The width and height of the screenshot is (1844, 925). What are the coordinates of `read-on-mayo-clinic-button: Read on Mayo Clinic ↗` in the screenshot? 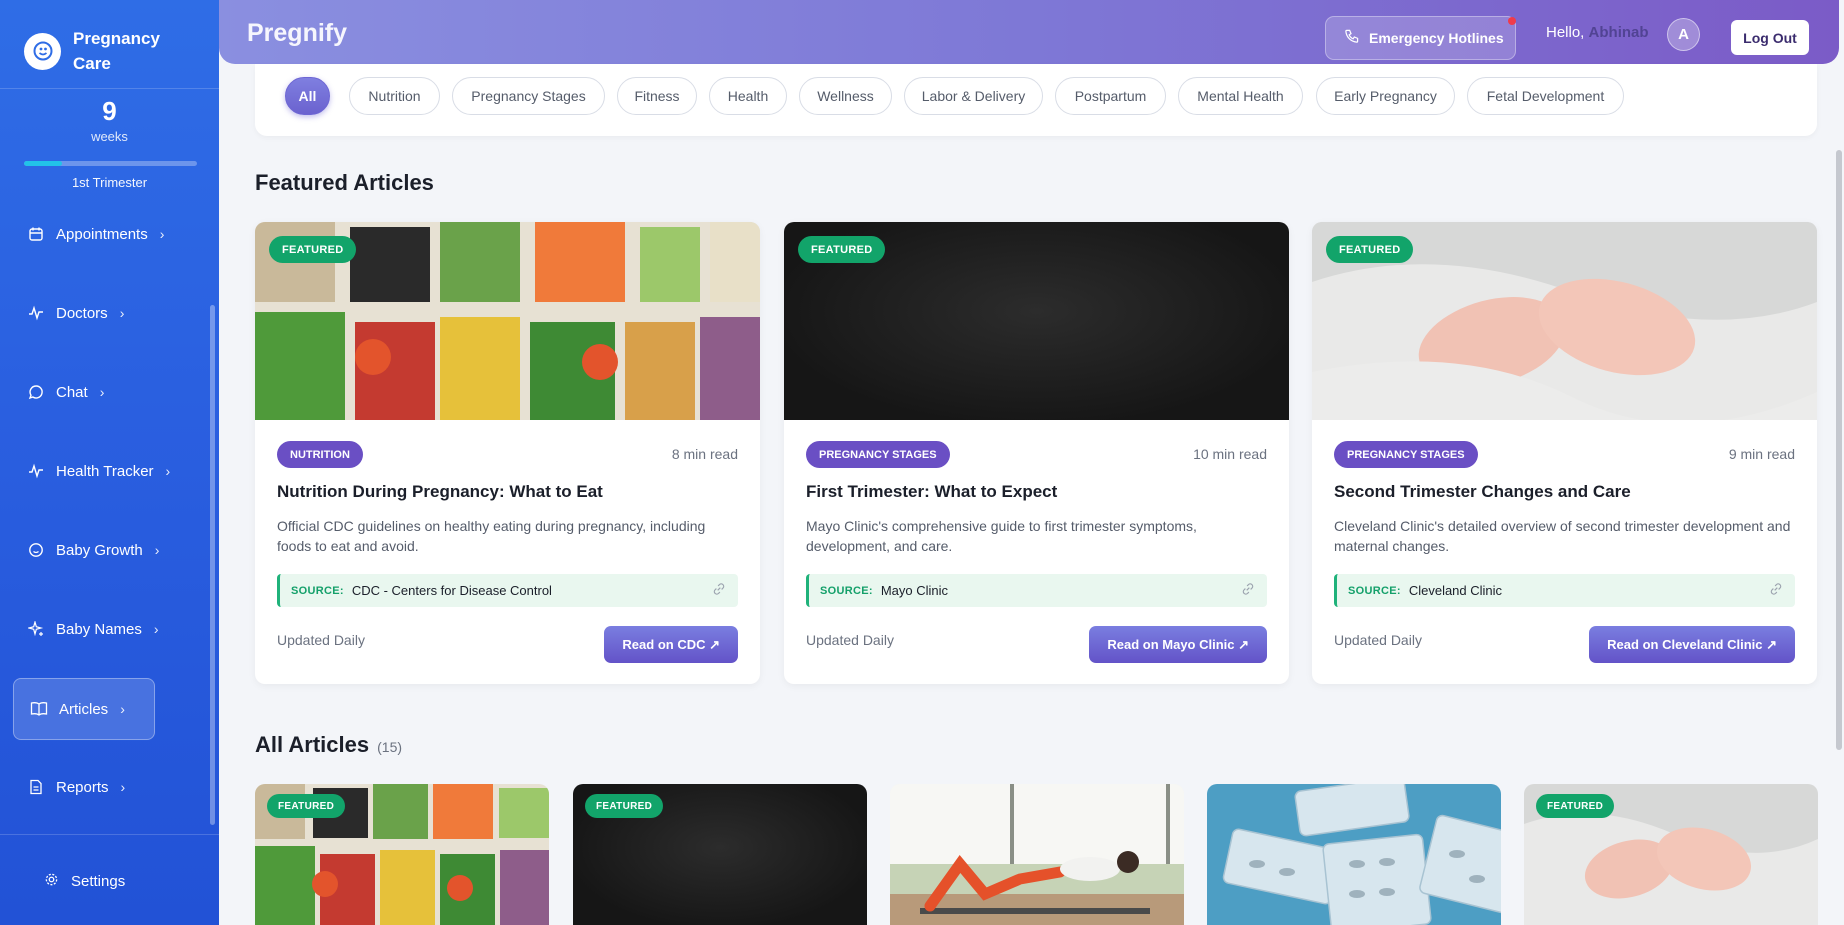 It's located at (1178, 644).